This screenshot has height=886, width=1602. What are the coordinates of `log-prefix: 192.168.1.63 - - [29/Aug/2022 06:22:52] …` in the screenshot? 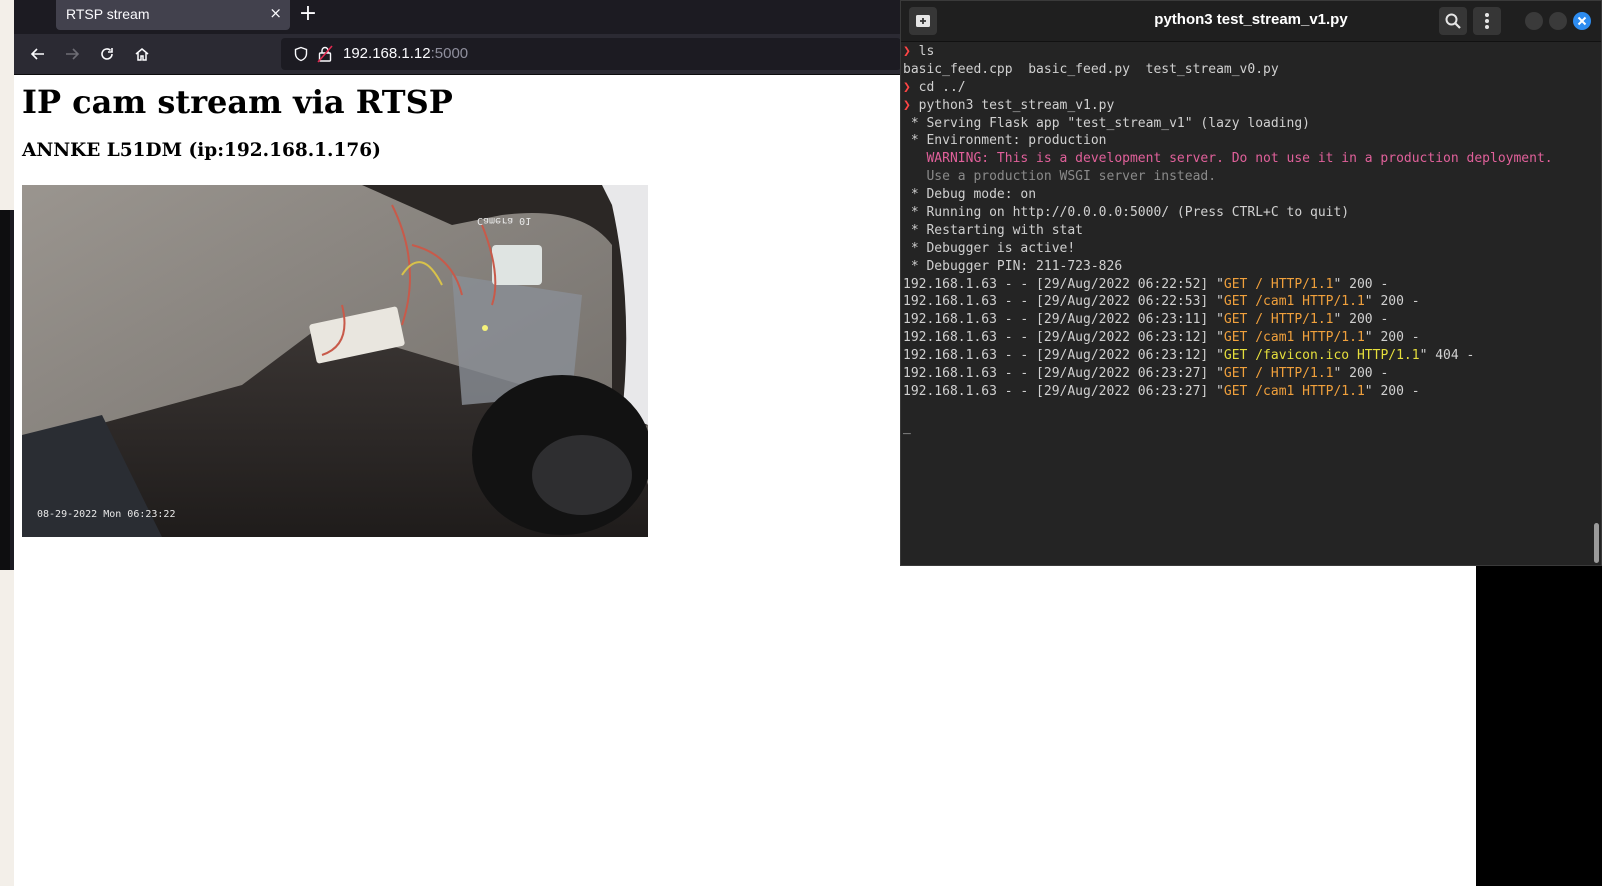 It's located at (1063, 284).